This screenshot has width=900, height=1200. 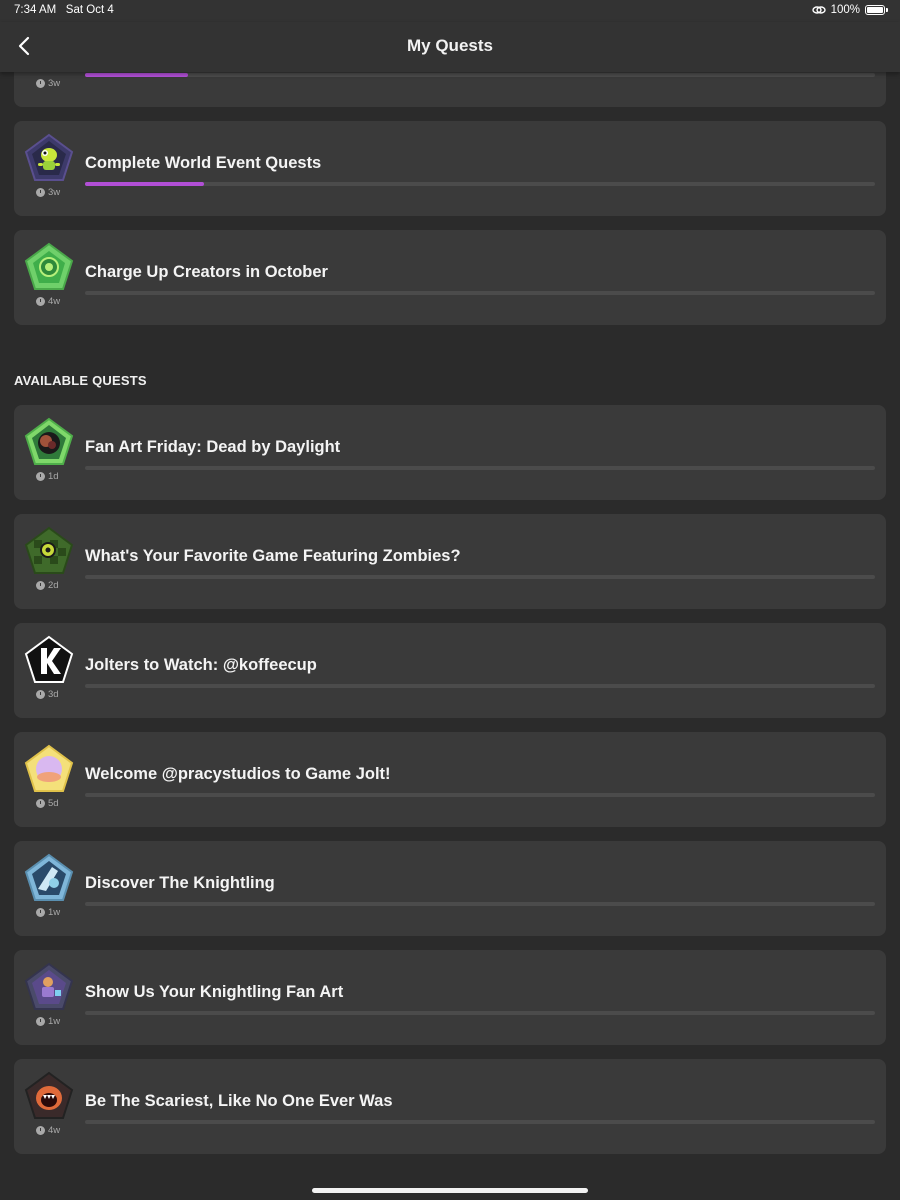 I want to click on zombie-badge-icon, so click(x=49, y=550).